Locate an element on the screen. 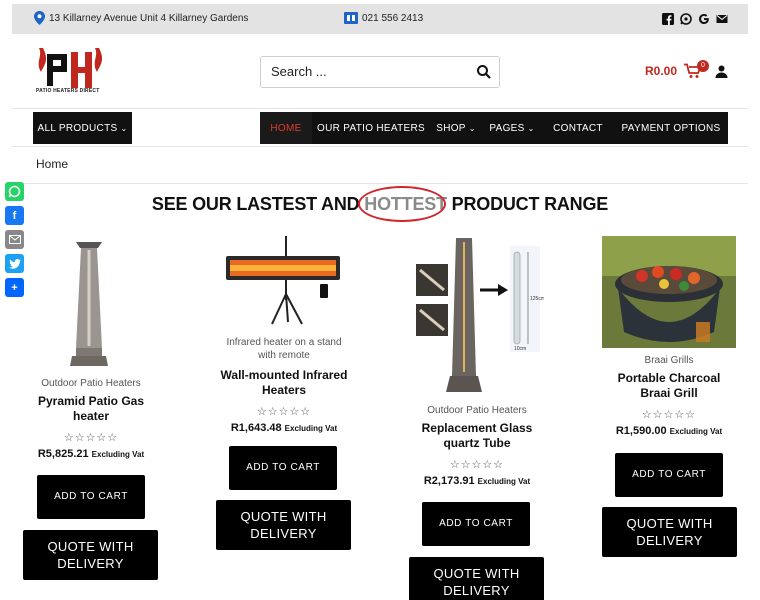  nav-item-our-patio-heaters: OUR PATIO HEATERS is located at coordinates (371, 128).